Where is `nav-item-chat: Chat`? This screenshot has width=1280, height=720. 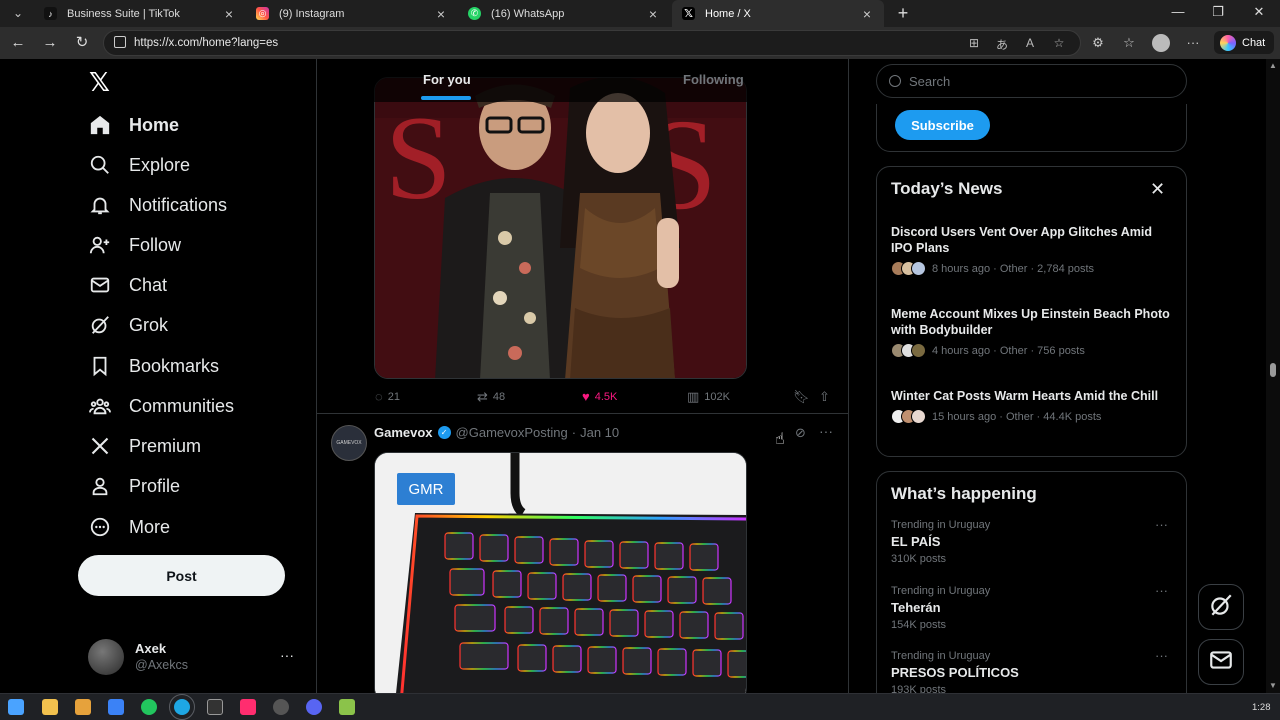
nav-item-chat: Chat is located at coordinates (127, 285).